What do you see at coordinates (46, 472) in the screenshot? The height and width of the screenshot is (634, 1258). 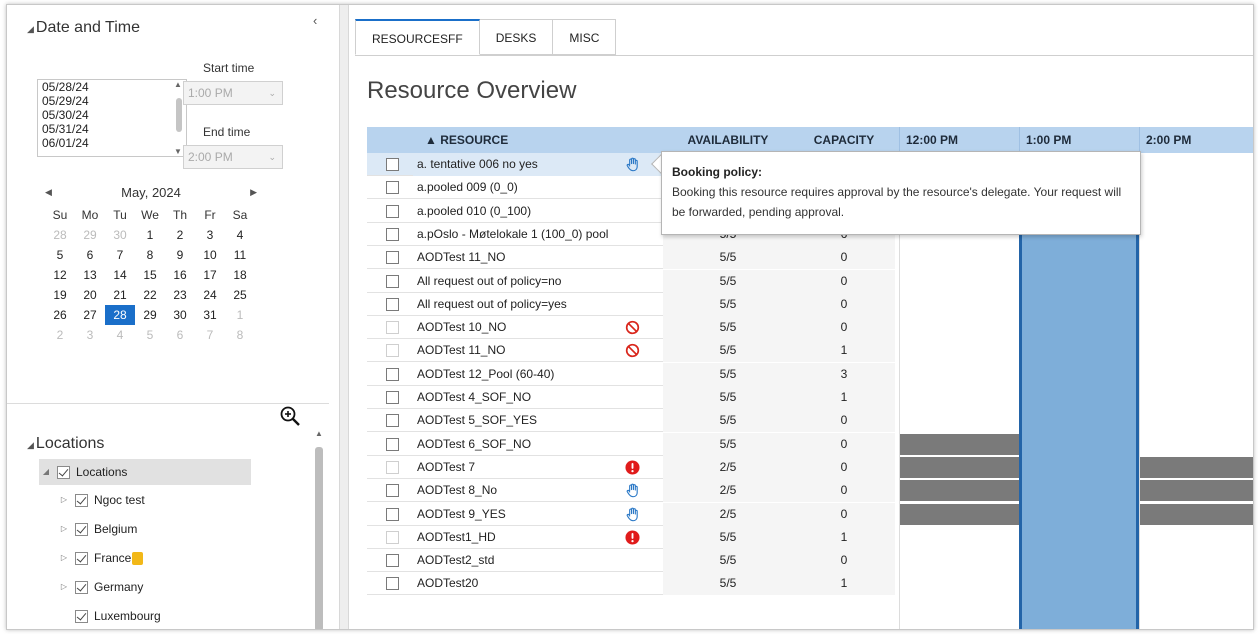 I see `expanded-triangle-icon: ◢` at bounding box center [46, 472].